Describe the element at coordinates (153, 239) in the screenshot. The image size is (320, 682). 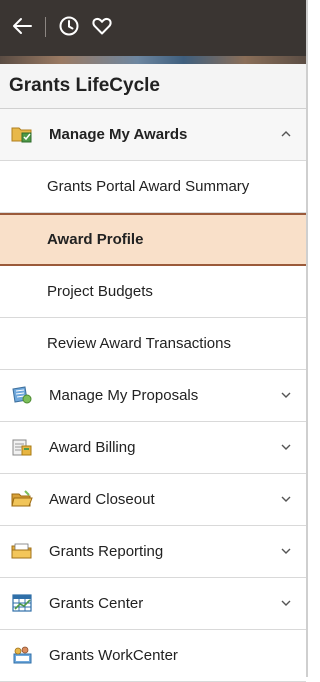
I see `subitem-award-profile: Award Profile` at that location.